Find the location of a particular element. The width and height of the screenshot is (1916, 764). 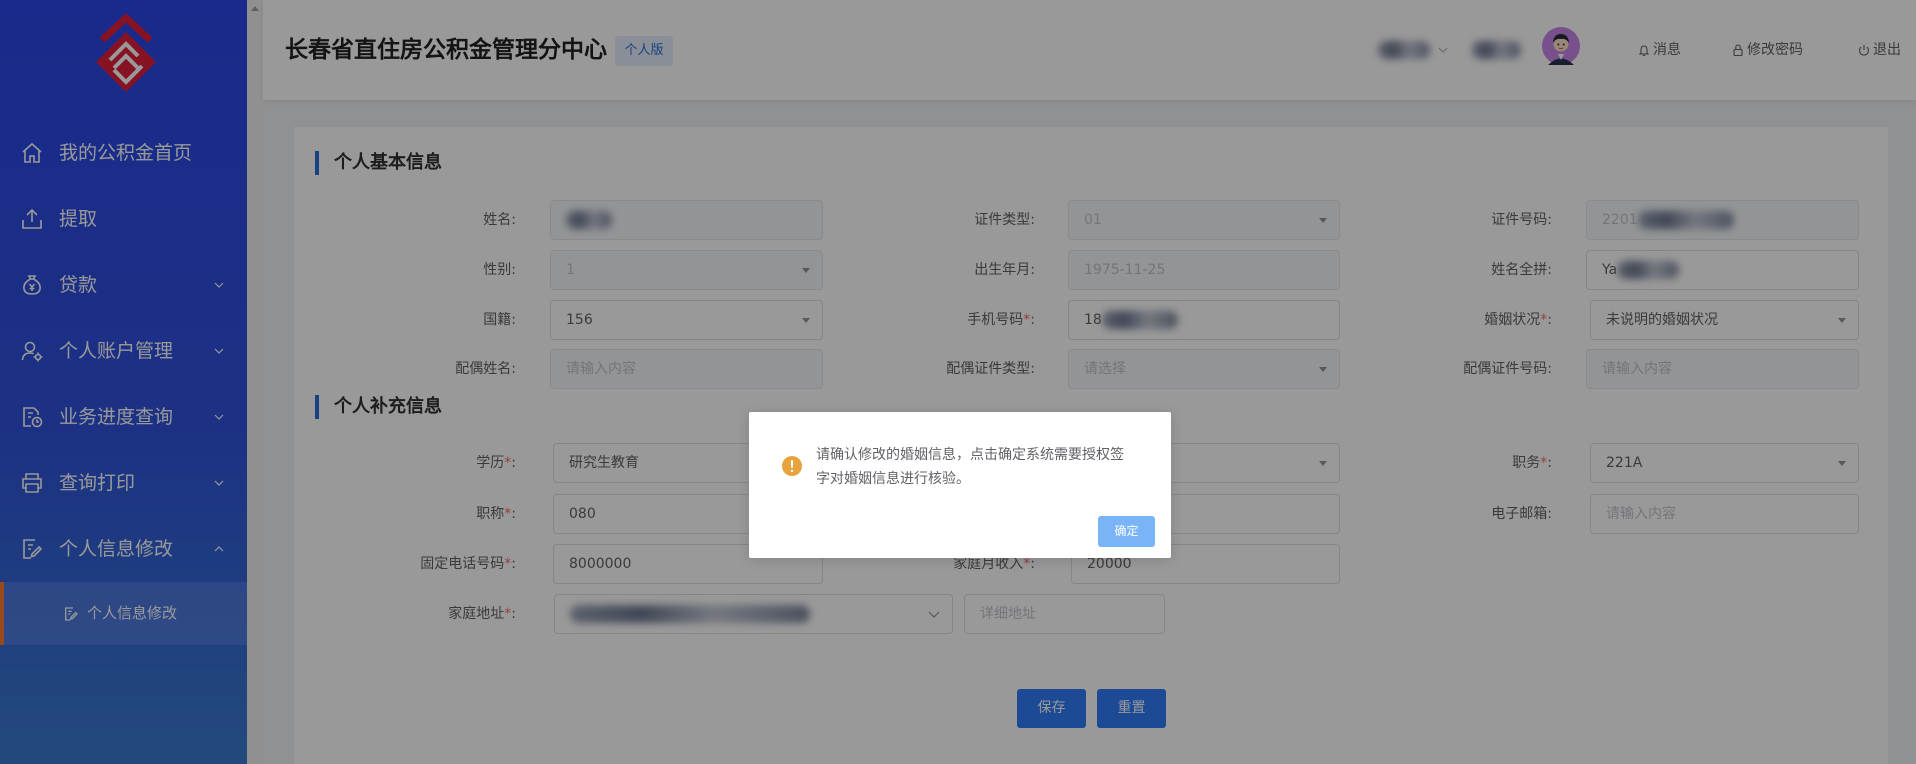

dialog-message: 请确认修改的婚姻信息，点击确定系统需要授权签字对婚姻信息进行核验。 is located at coordinates (970, 467).